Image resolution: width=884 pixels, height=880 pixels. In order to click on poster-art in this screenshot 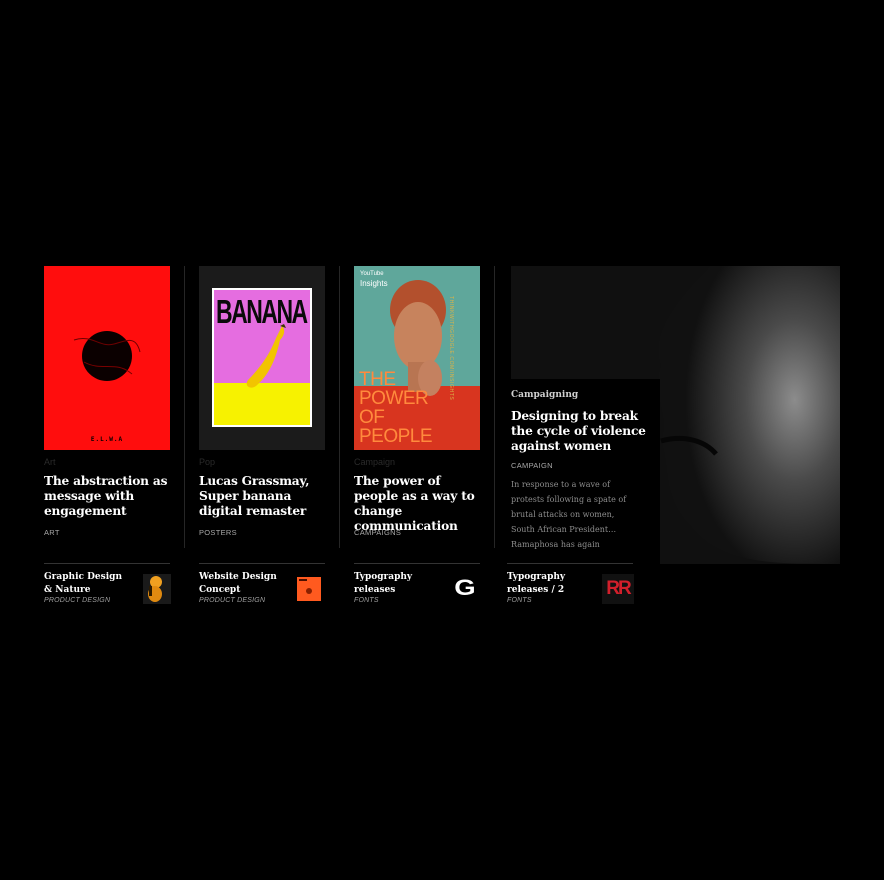, I will do `click(107, 356)`.